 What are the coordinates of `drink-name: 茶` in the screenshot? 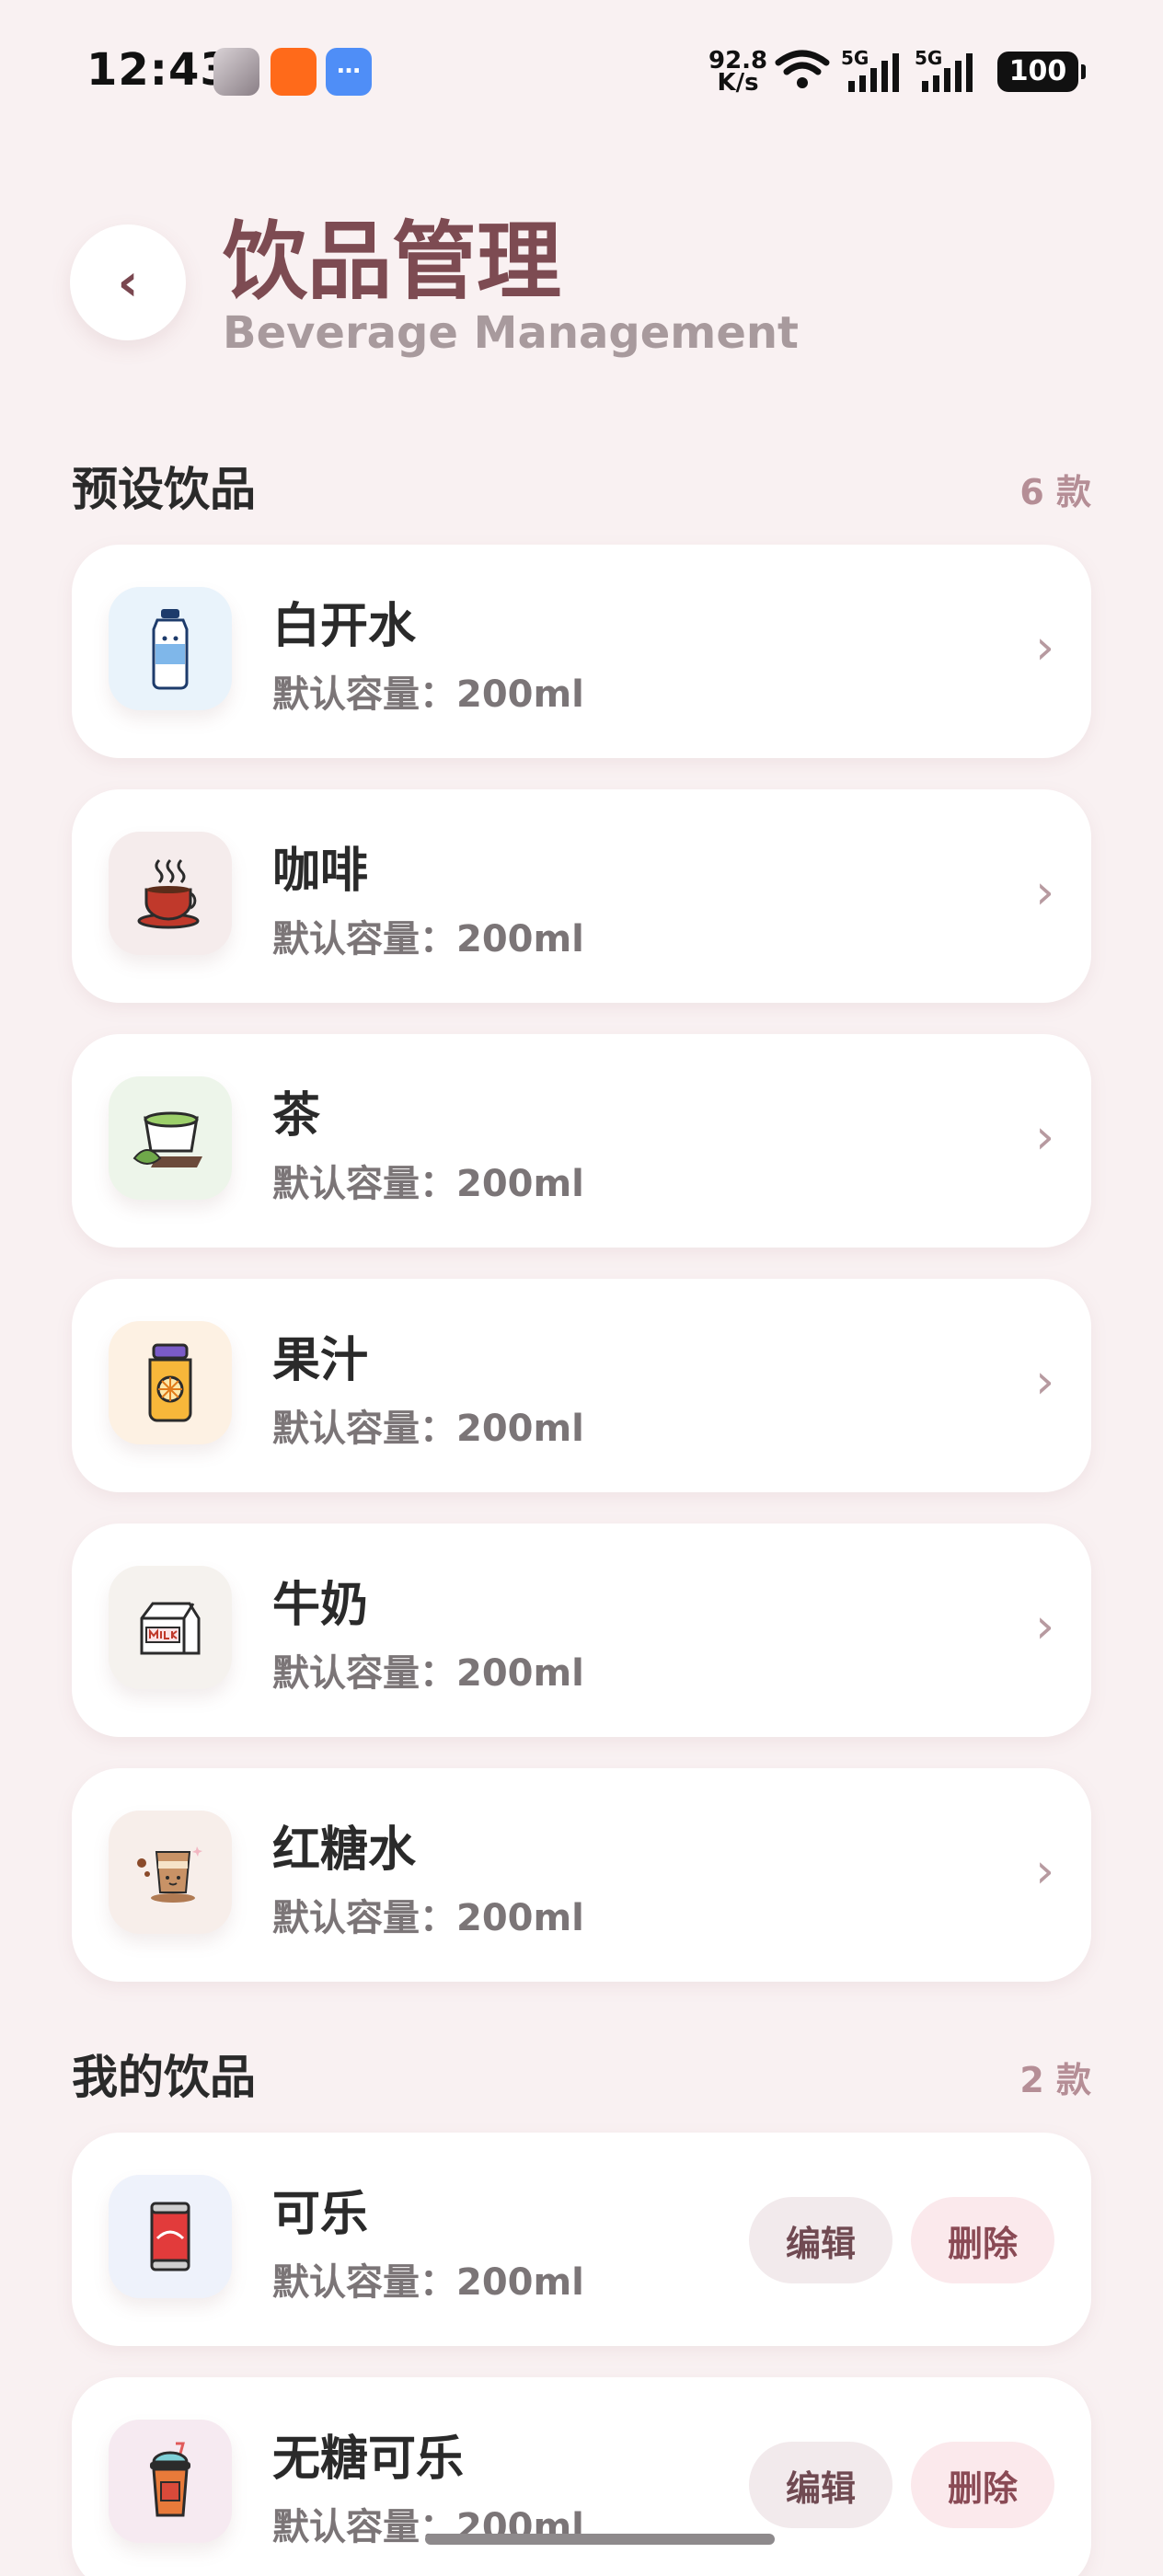 It's located at (296, 1116).